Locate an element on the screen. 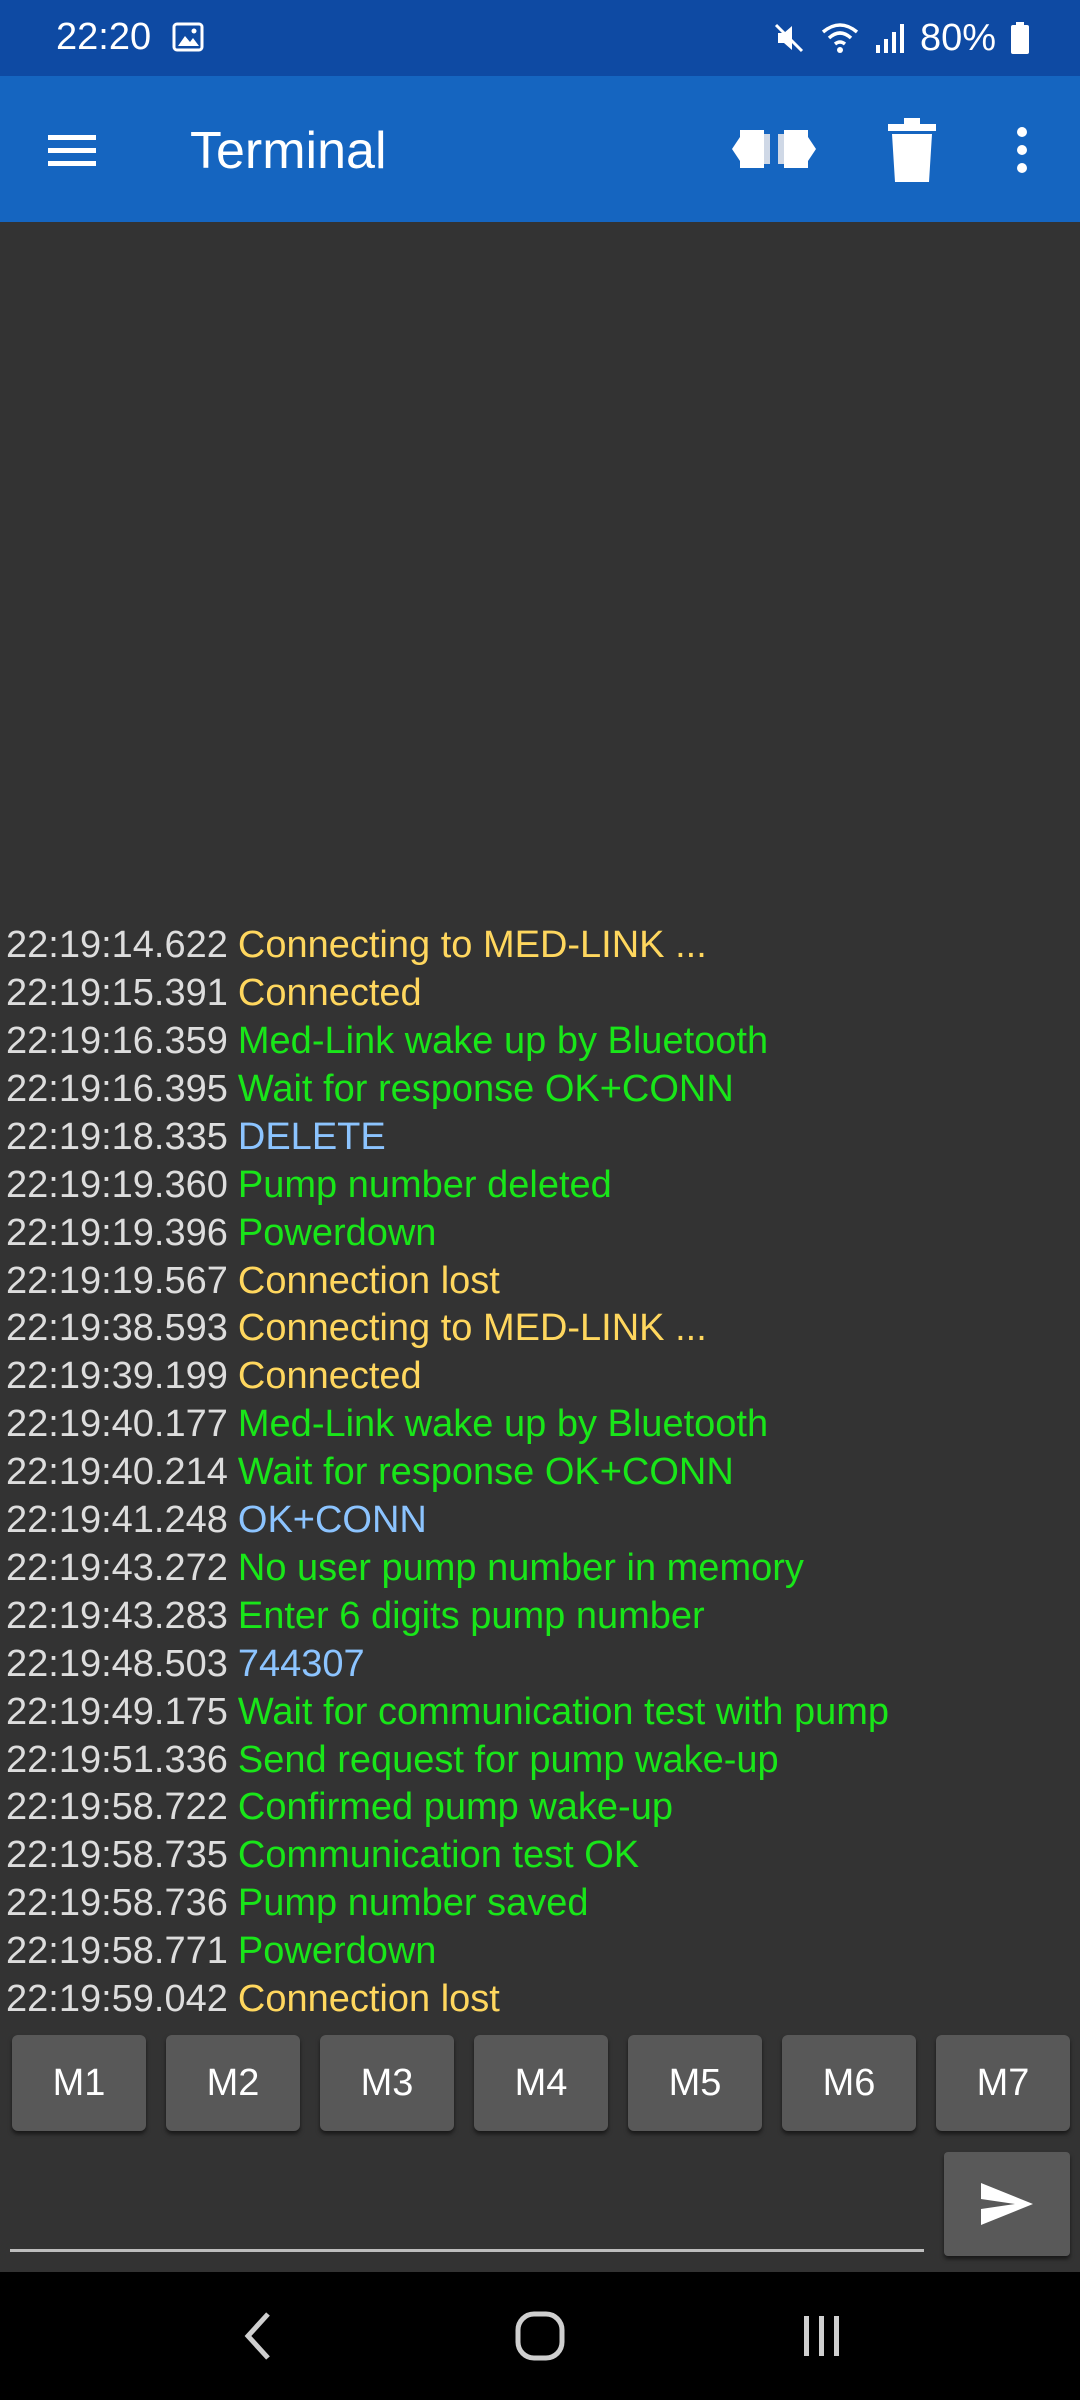 This screenshot has width=1080, height=2400. battery-icon is located at coordinates (1020, 38).